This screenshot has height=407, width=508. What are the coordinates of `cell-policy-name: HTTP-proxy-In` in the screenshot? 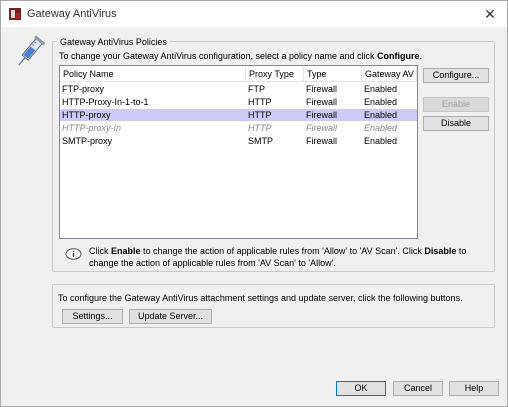 It's located at (92, 128).